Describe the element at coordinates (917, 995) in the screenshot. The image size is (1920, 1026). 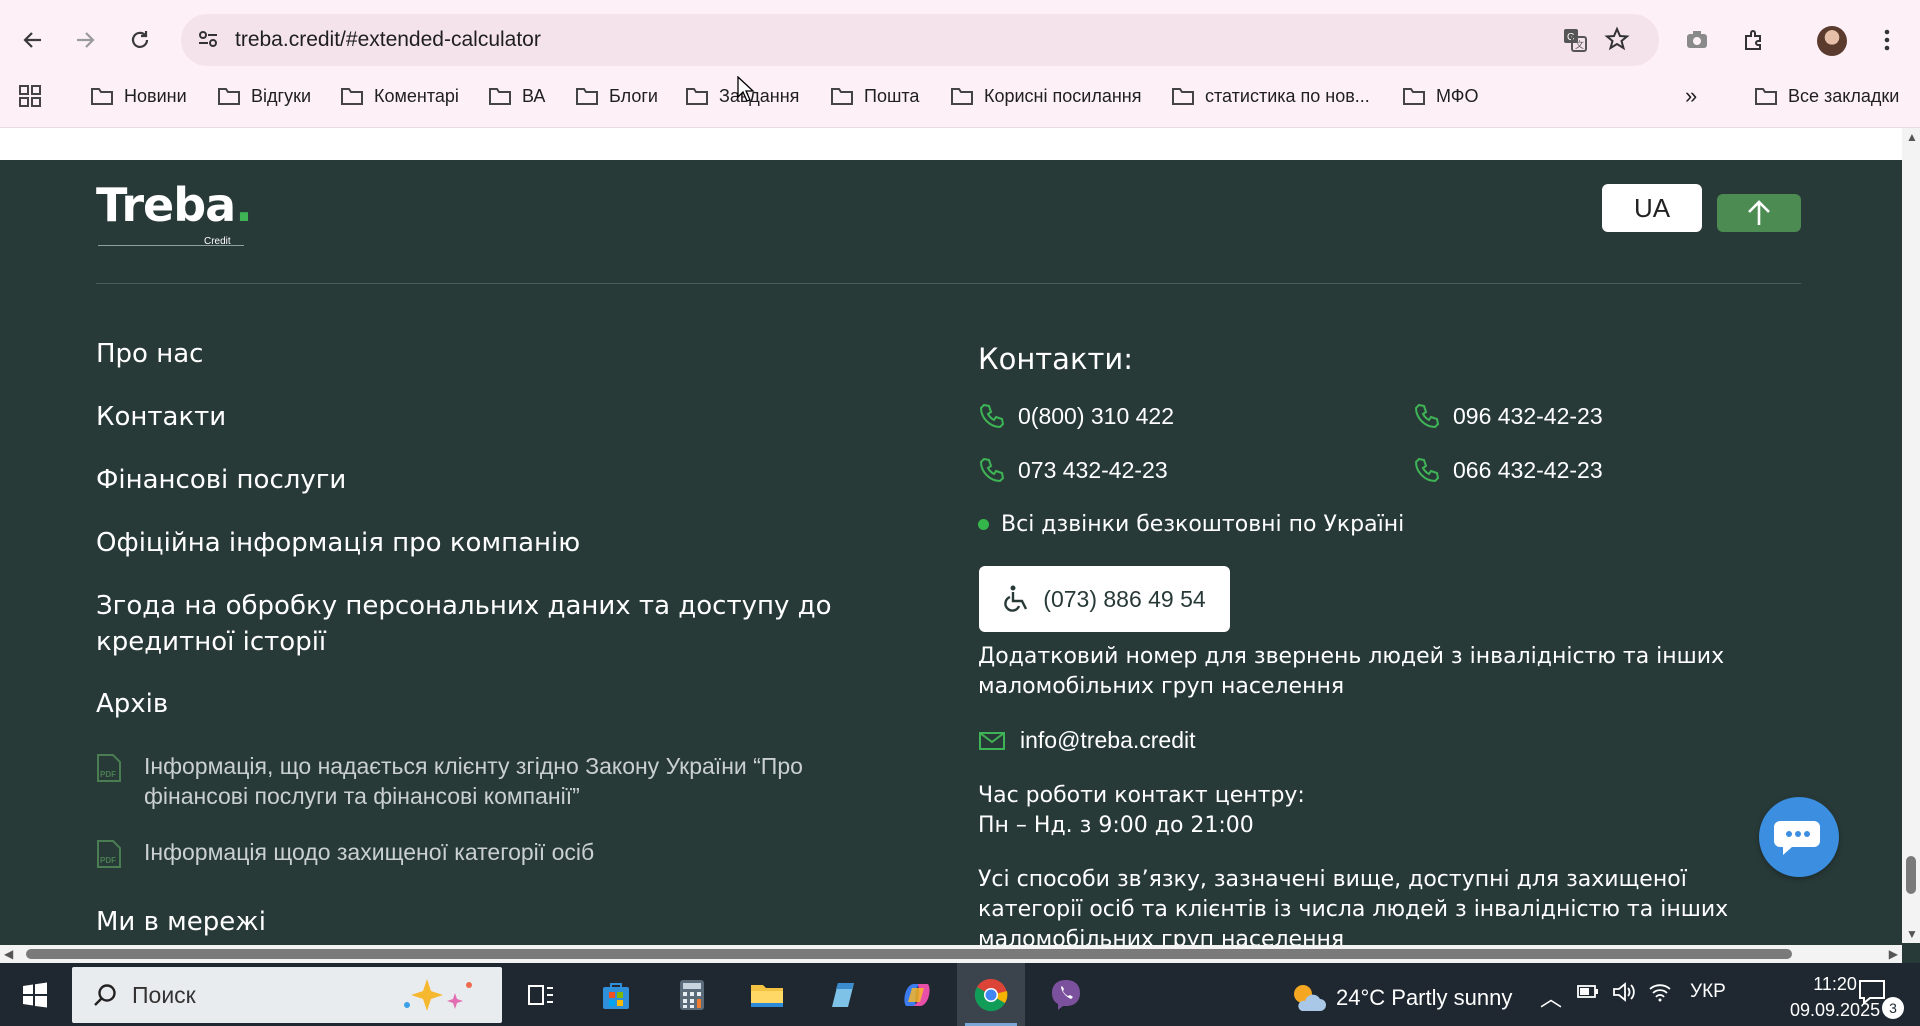
I see `copilot-icon` at that location.